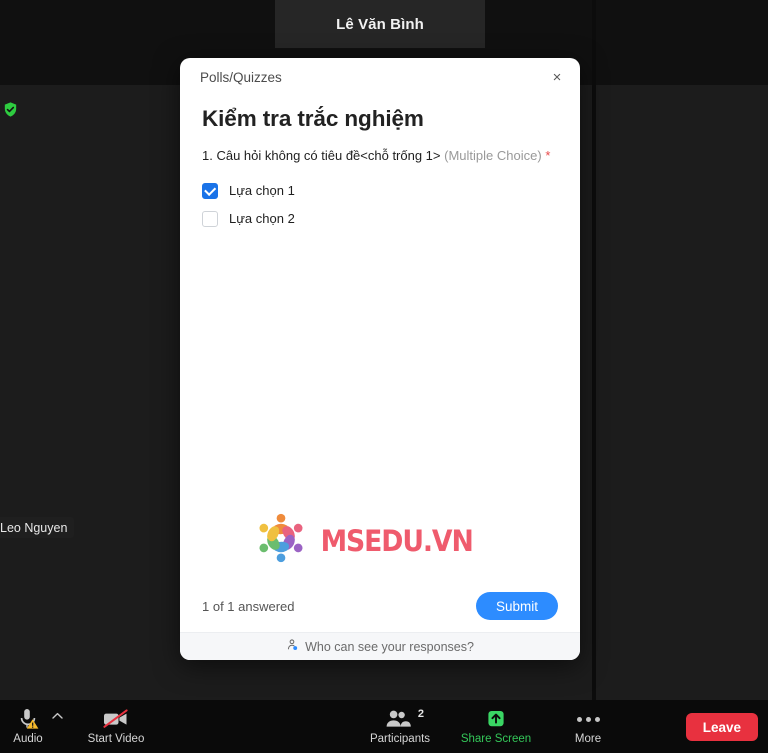 The image size is (768, 753). I want to click on poll-option-row: Lựa chọn 2, so click(380, 219).